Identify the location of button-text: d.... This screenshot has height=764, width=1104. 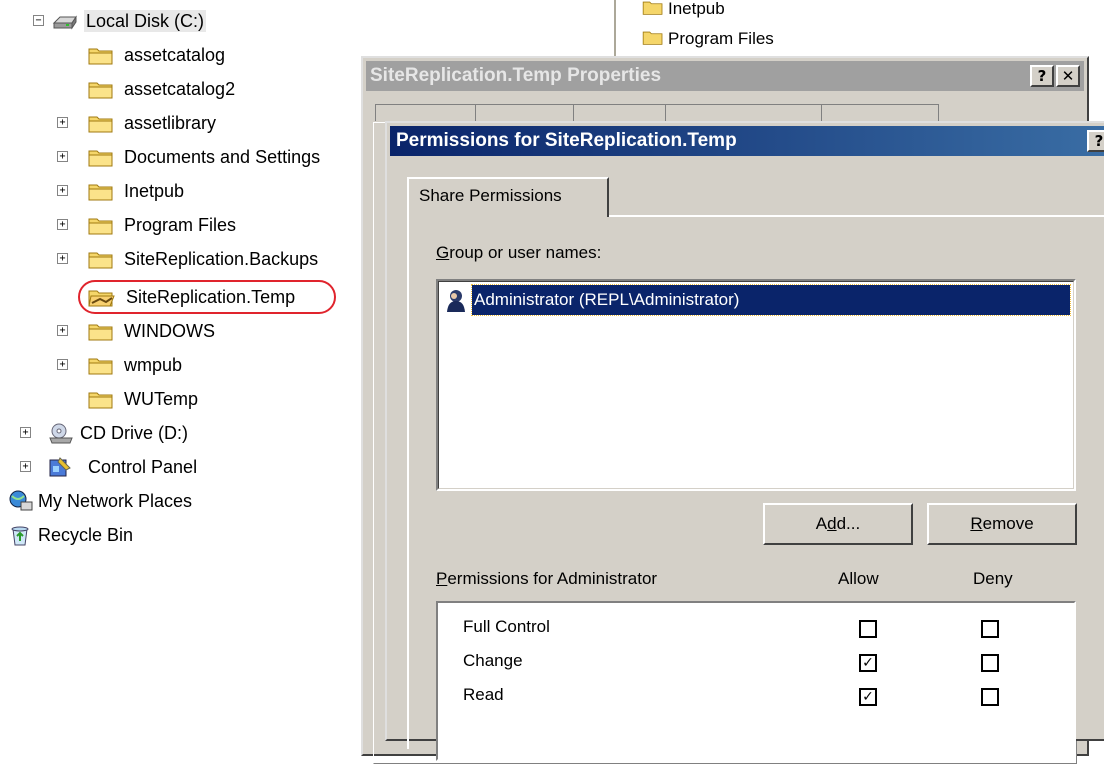
(848, 523).